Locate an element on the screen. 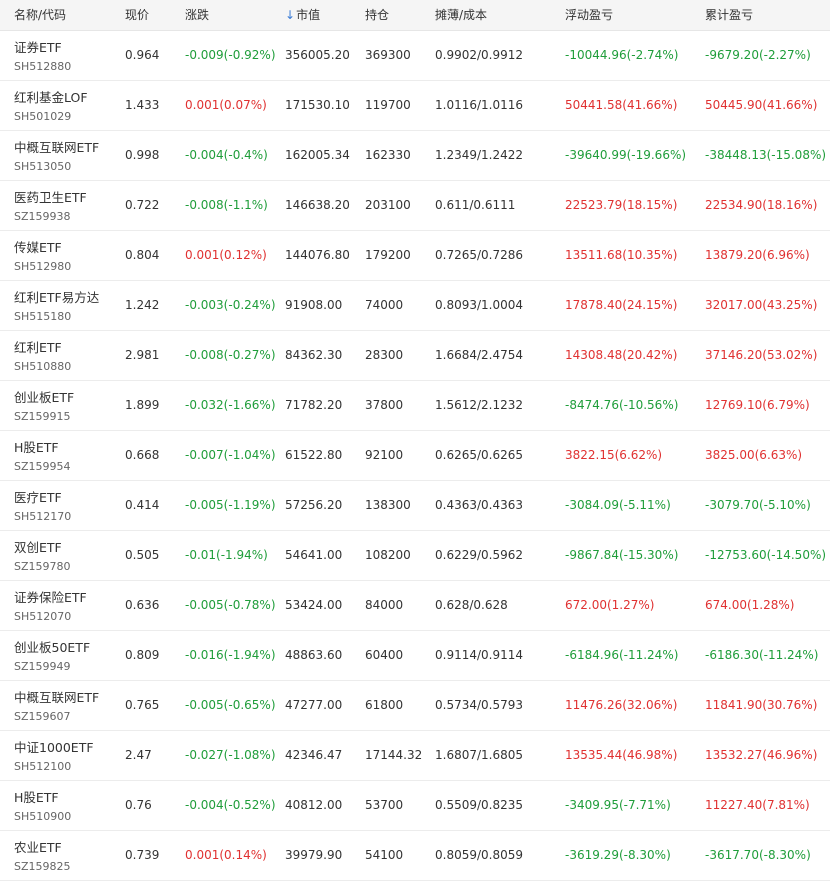 The height and width of the screenshot is (885, 830). total-pnl-cell: 12769.10(6.79%) is located at coordinates (757, 405).